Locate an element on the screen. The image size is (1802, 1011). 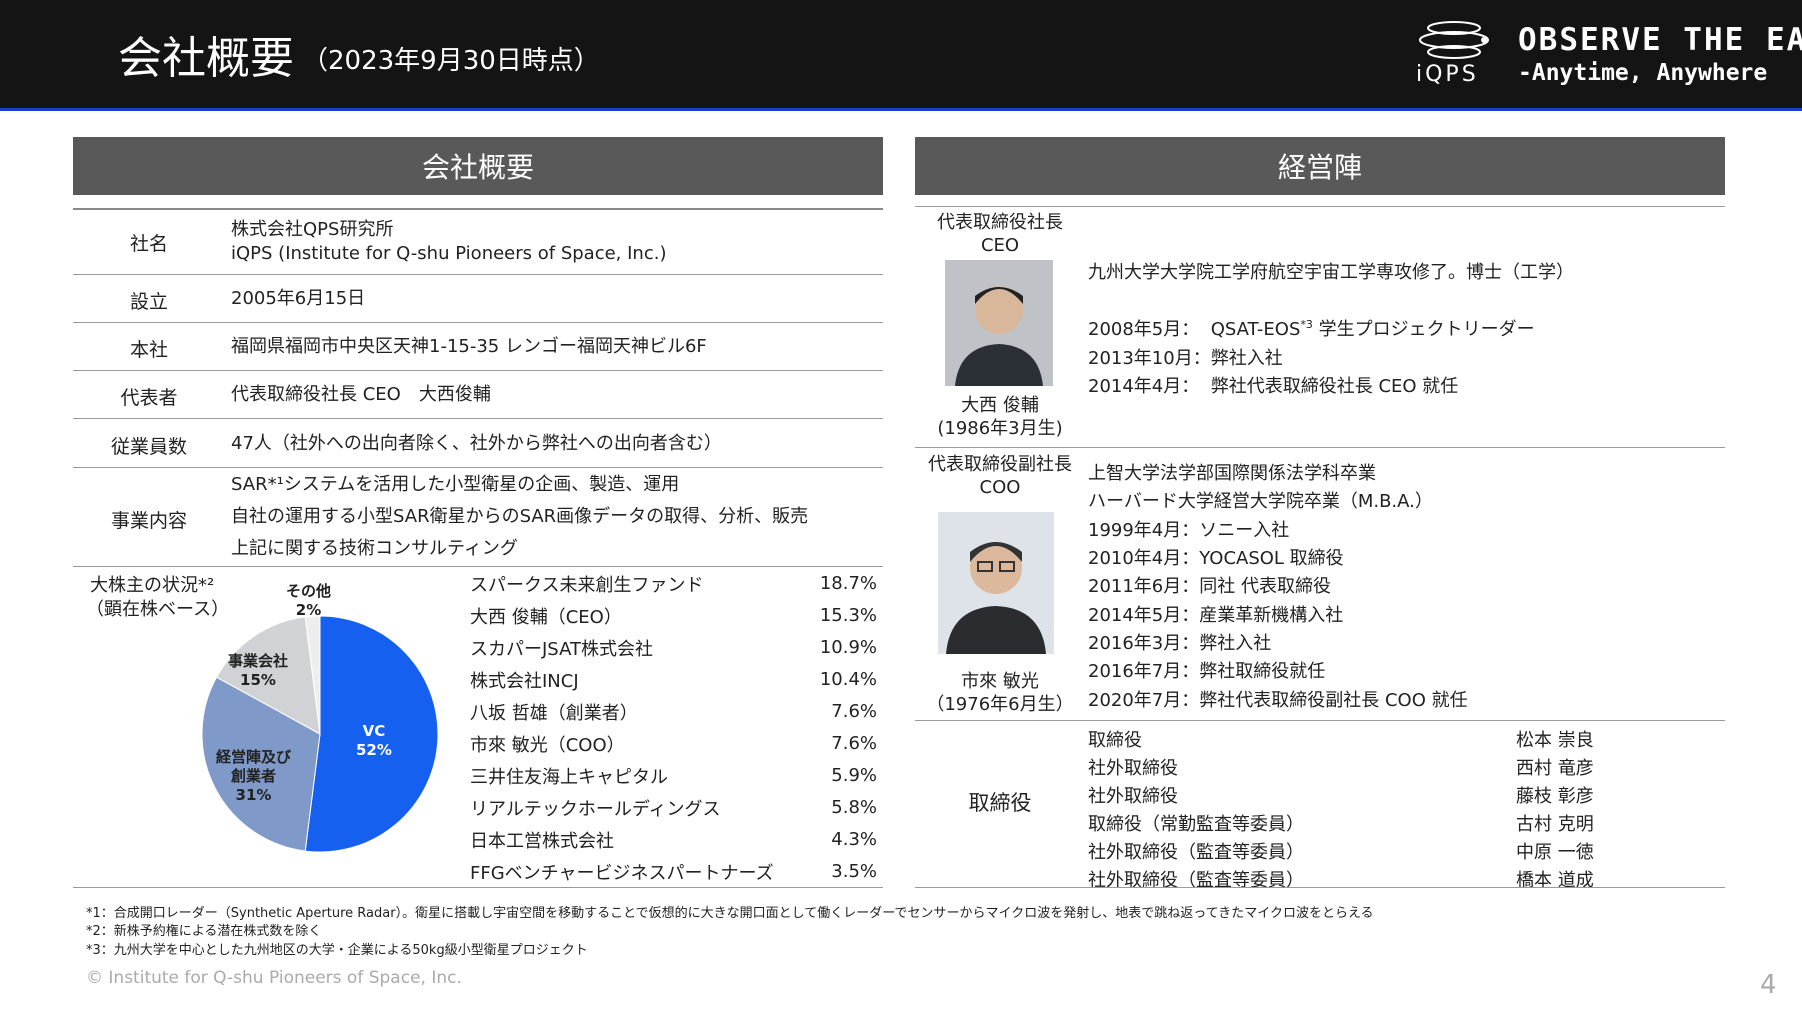
pie-label-other-name: その他 is located at coordinates (309, 591).